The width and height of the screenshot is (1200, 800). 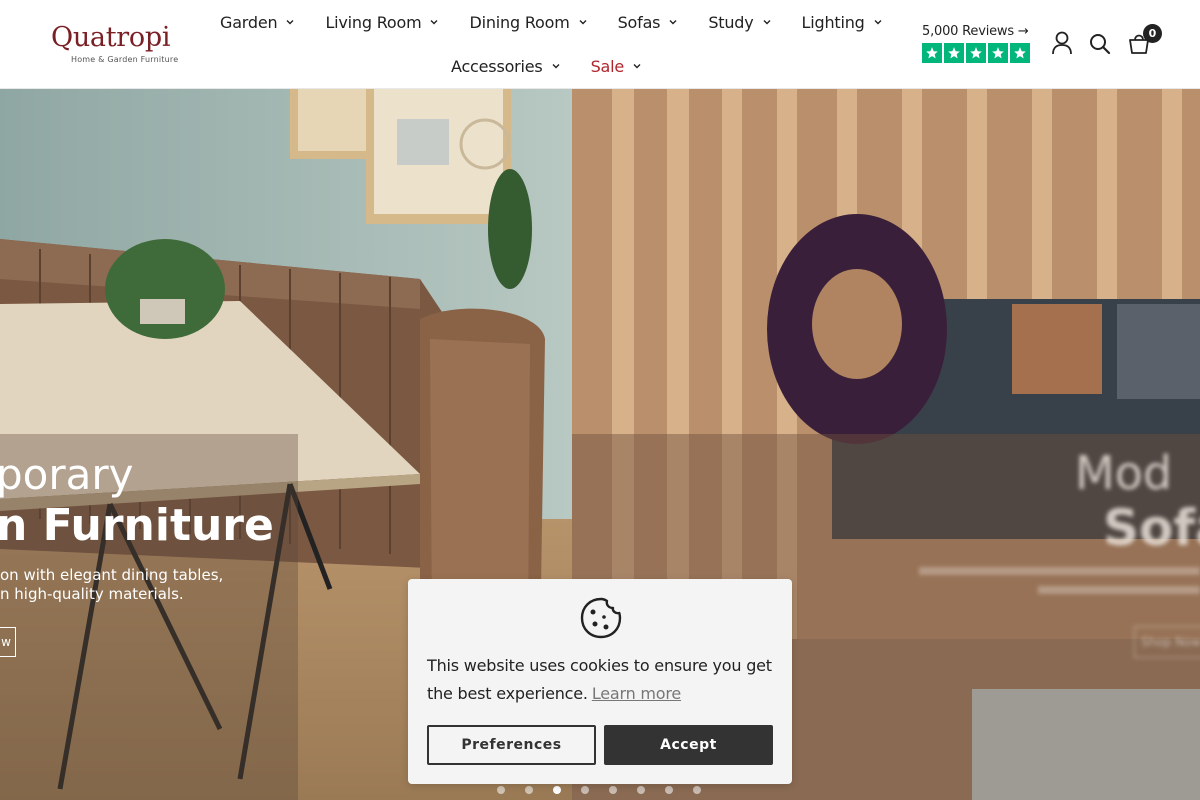 I want to click on nav-sale: Sale, so click(x=616, y=66).